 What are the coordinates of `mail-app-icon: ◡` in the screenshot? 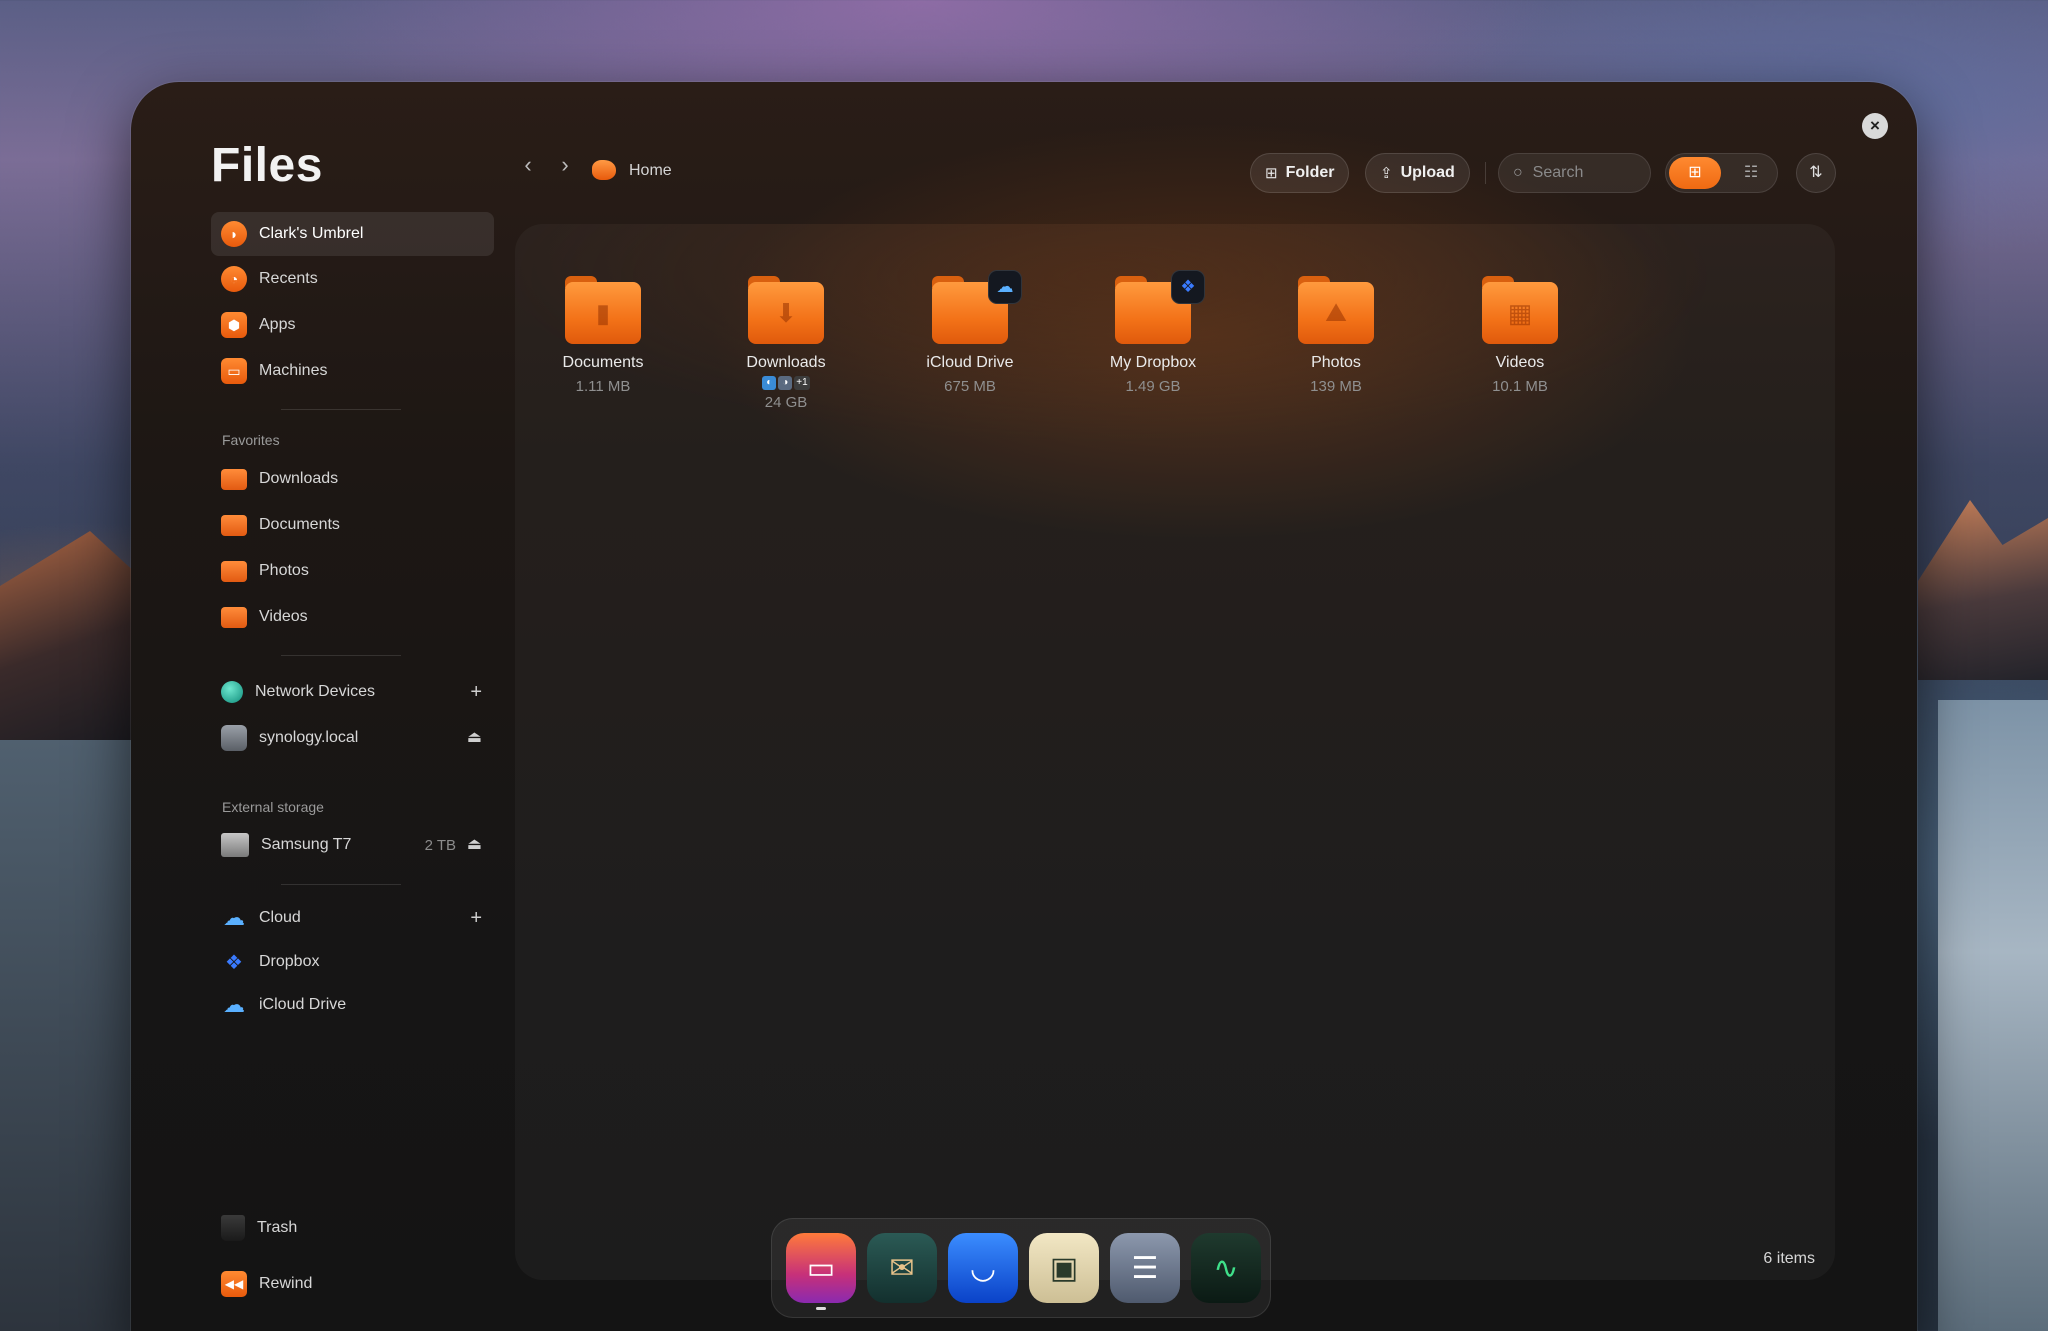 It's located at (983, 1268).